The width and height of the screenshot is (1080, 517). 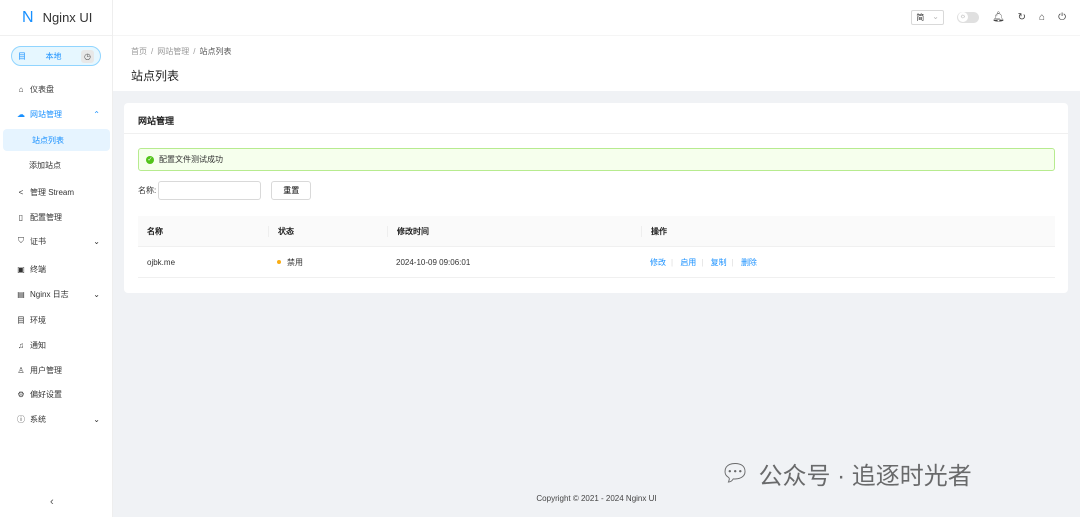 I want to click on card-title: 网站管理, so click(x=596, y=118).